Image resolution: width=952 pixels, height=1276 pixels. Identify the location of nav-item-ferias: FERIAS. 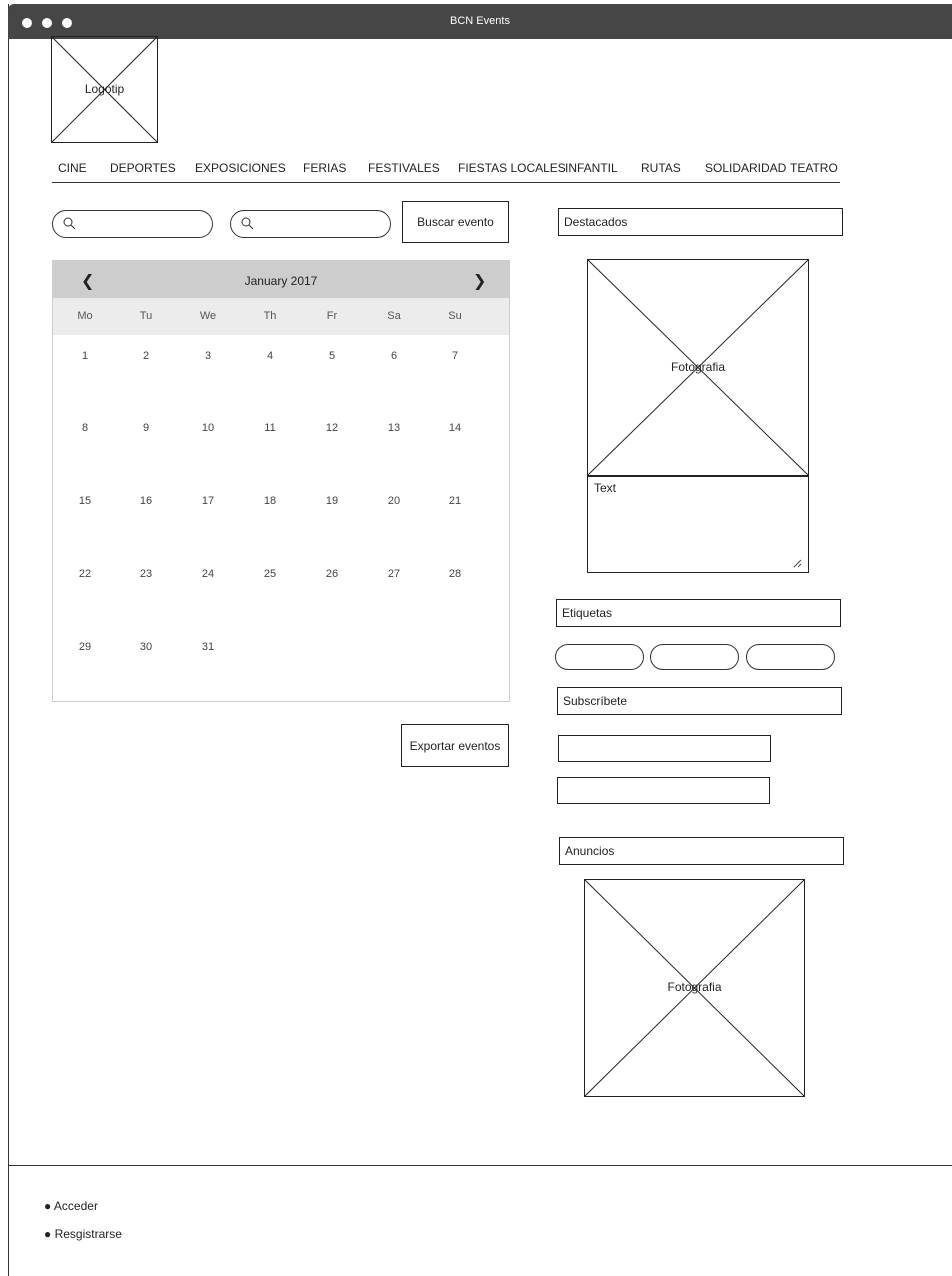
(324, 168).